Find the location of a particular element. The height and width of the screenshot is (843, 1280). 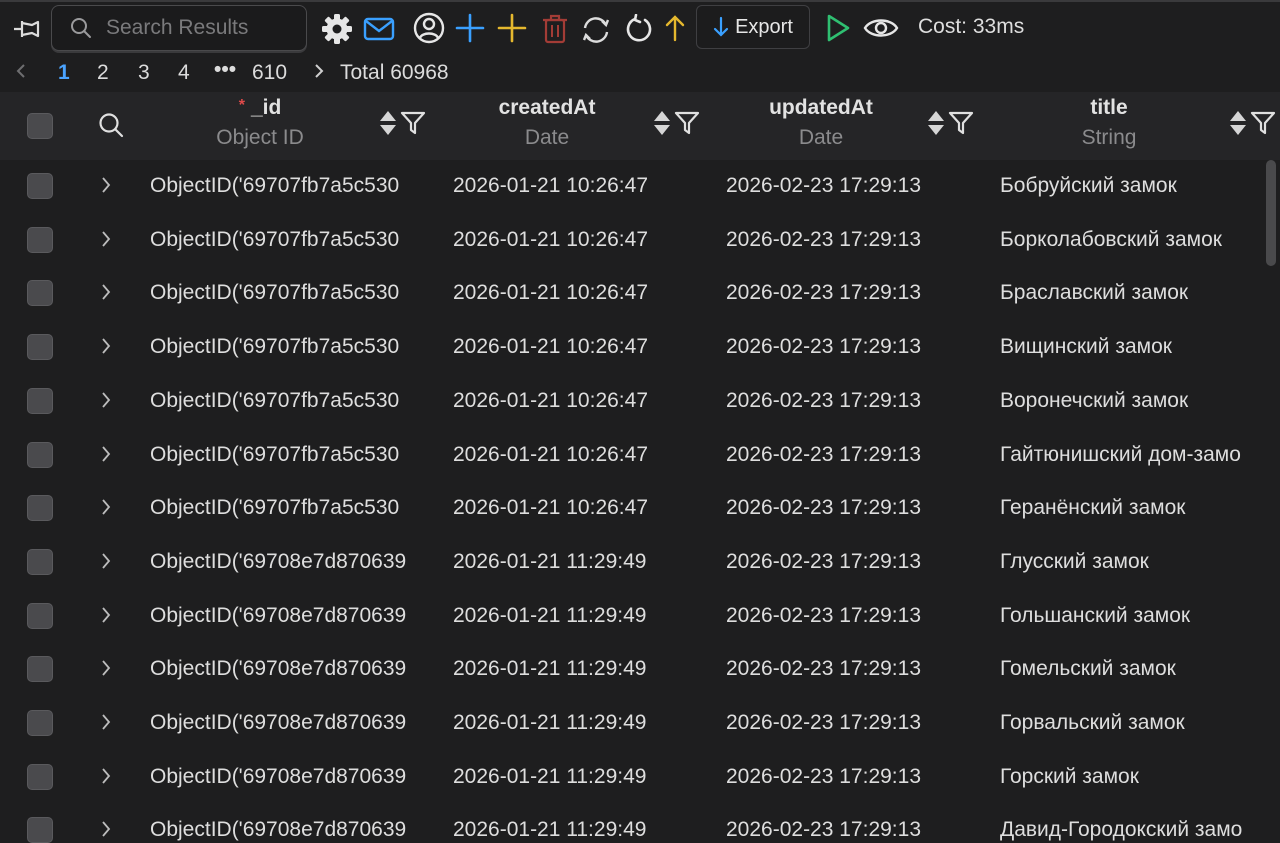

gear-icon is located at coordinates (337, 29).